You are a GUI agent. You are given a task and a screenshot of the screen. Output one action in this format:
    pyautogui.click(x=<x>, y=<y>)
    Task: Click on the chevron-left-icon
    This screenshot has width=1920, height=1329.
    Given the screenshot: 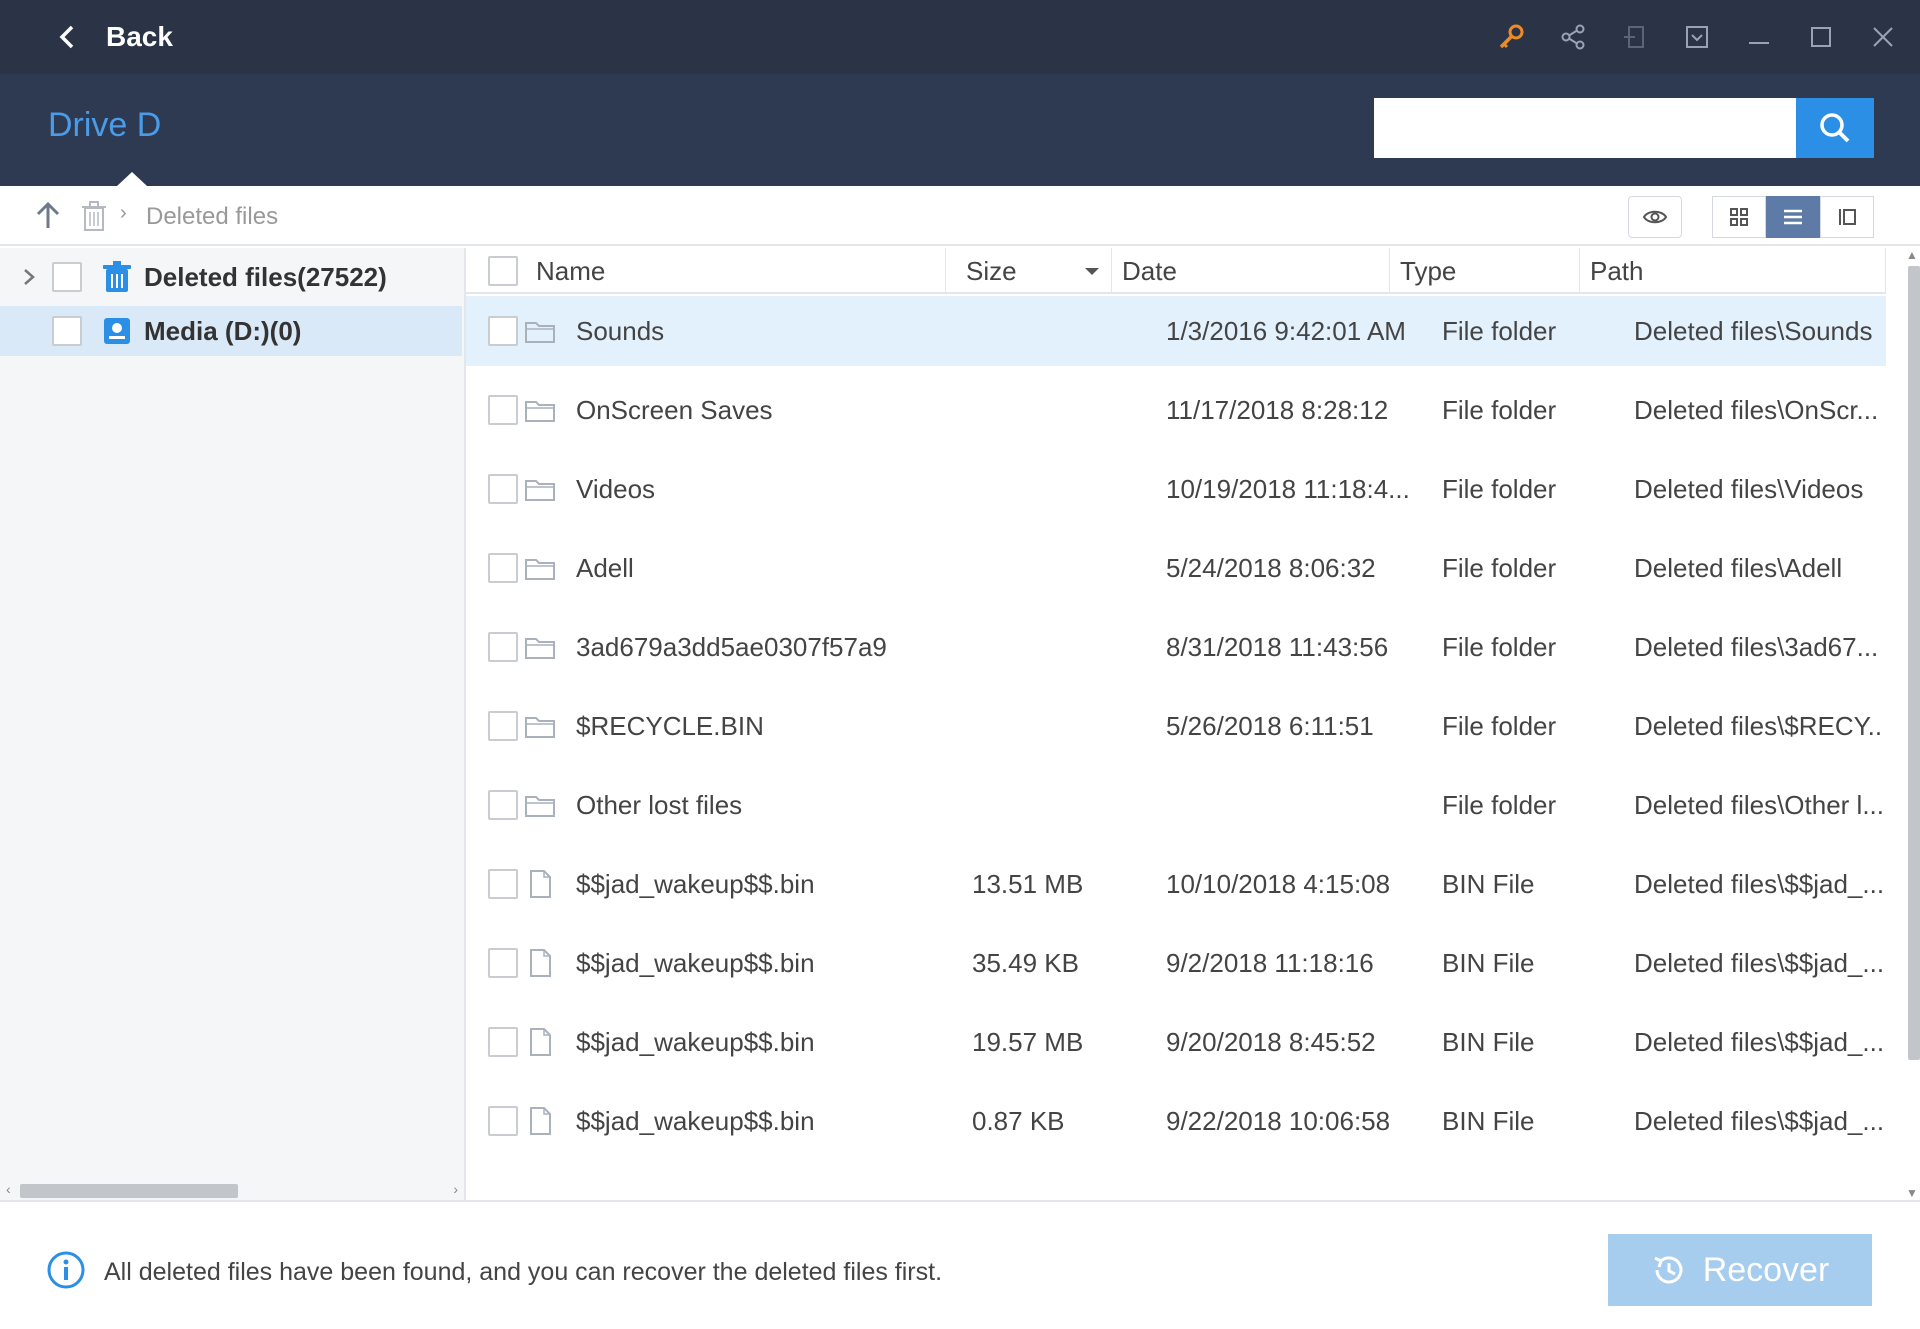 What is the action you would take?
    pyautogui.click(x=66, y=37)
    